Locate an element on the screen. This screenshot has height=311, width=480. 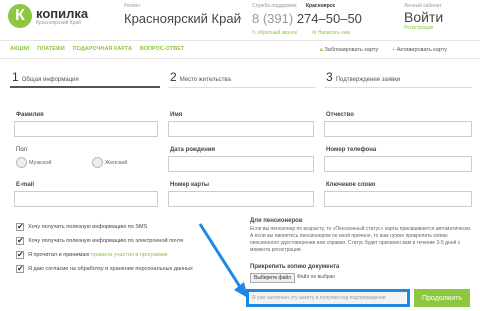
chevron-down-icon: ▾ is located at coordinates (240, 19).